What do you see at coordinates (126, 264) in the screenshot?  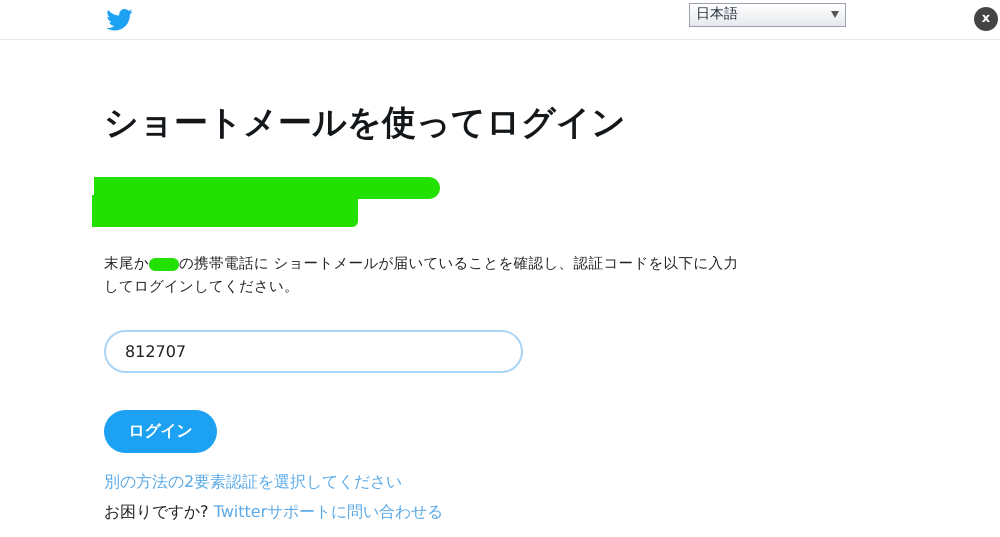 I see `instruction-text: 末尾か` at bounding box center [126, 264].